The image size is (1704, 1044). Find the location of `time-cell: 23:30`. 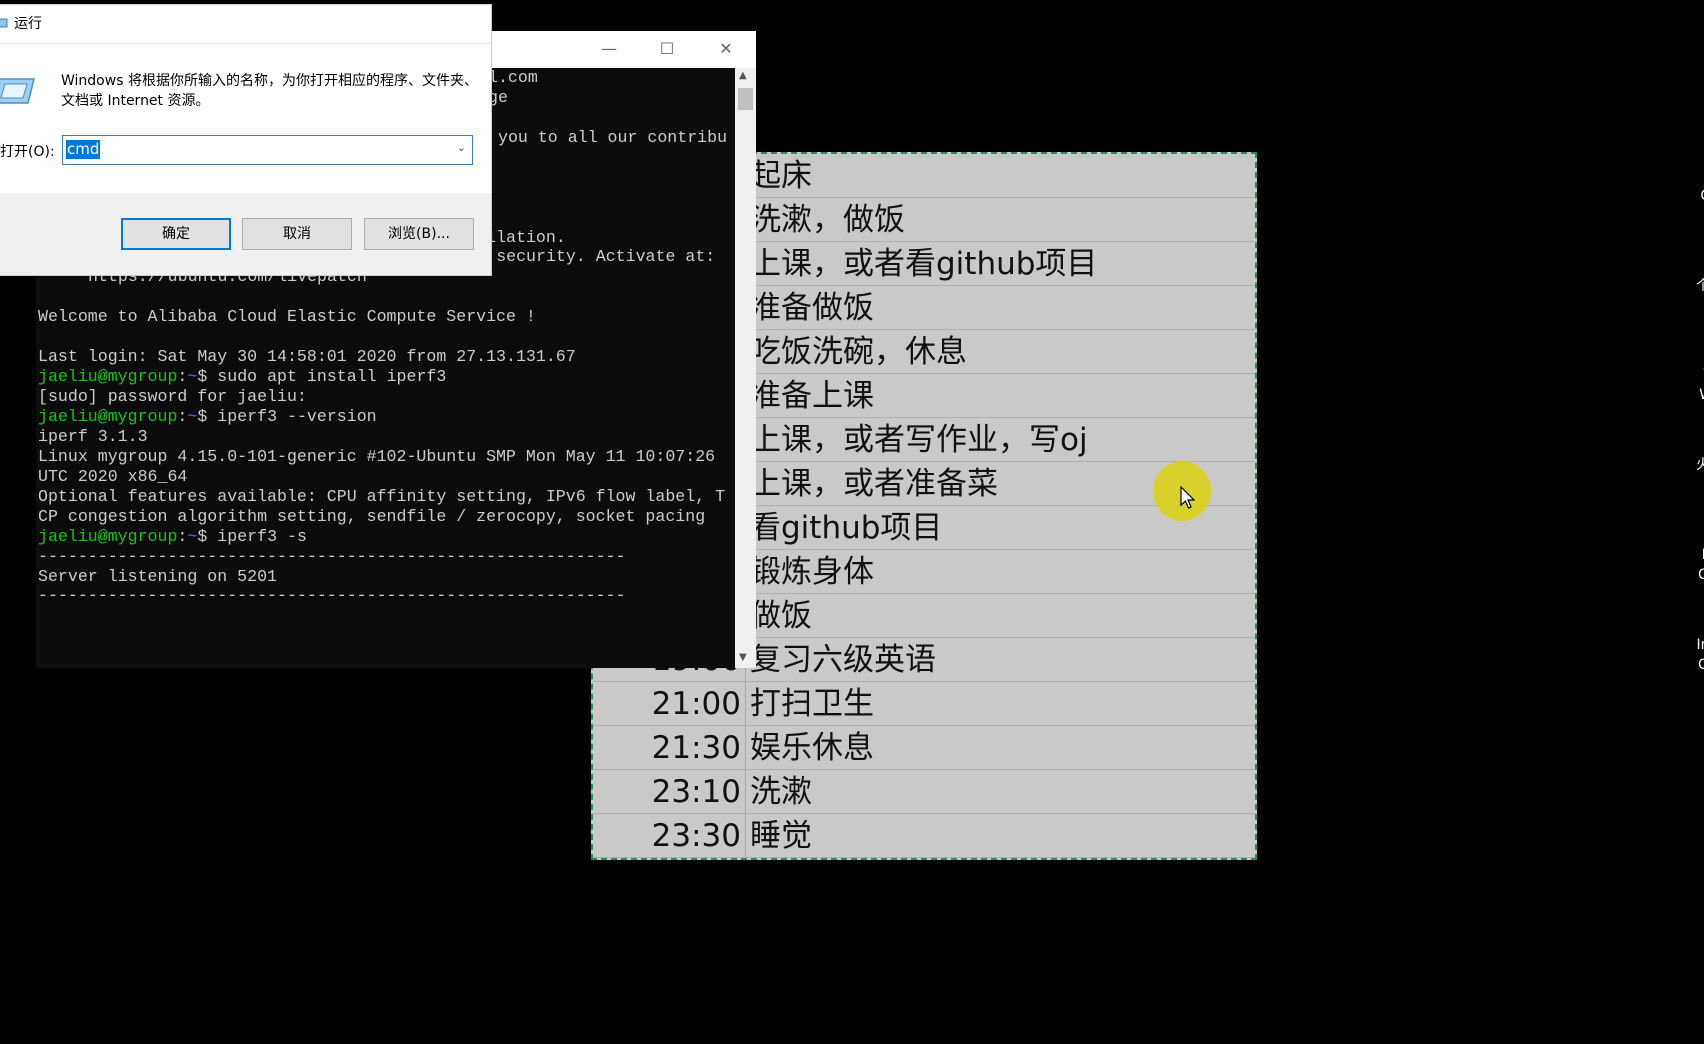

time-cell: 23:30 is located at coordinates (667, 836).